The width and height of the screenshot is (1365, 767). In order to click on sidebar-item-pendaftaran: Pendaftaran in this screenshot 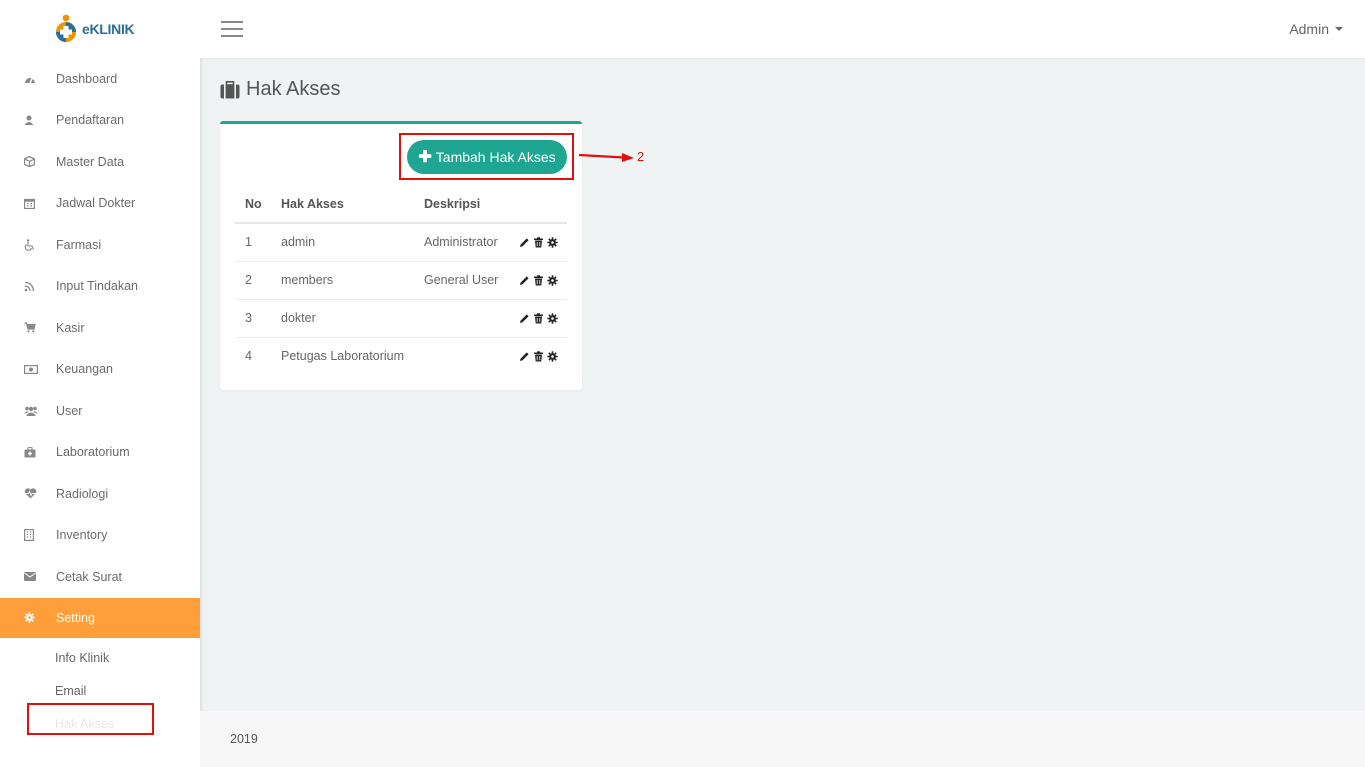, I will do `click(100, 121)`.